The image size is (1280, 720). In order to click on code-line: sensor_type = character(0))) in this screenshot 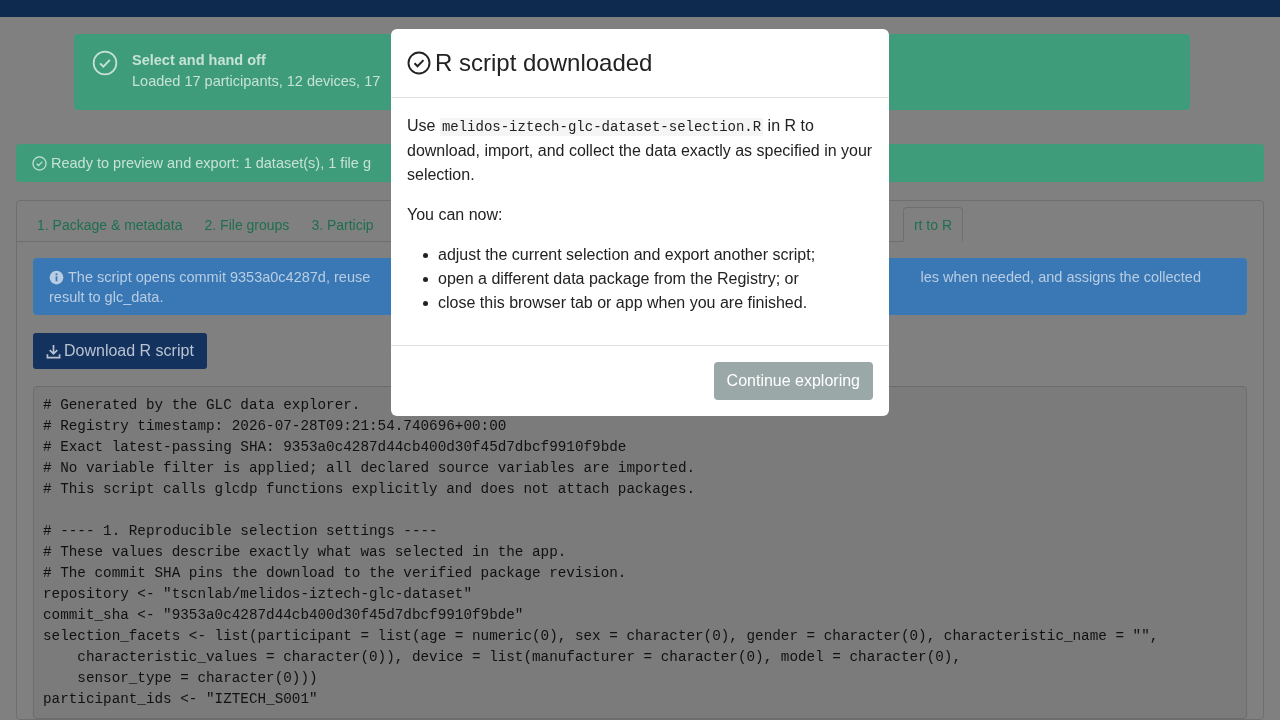, I will do `click(197, 678)`.